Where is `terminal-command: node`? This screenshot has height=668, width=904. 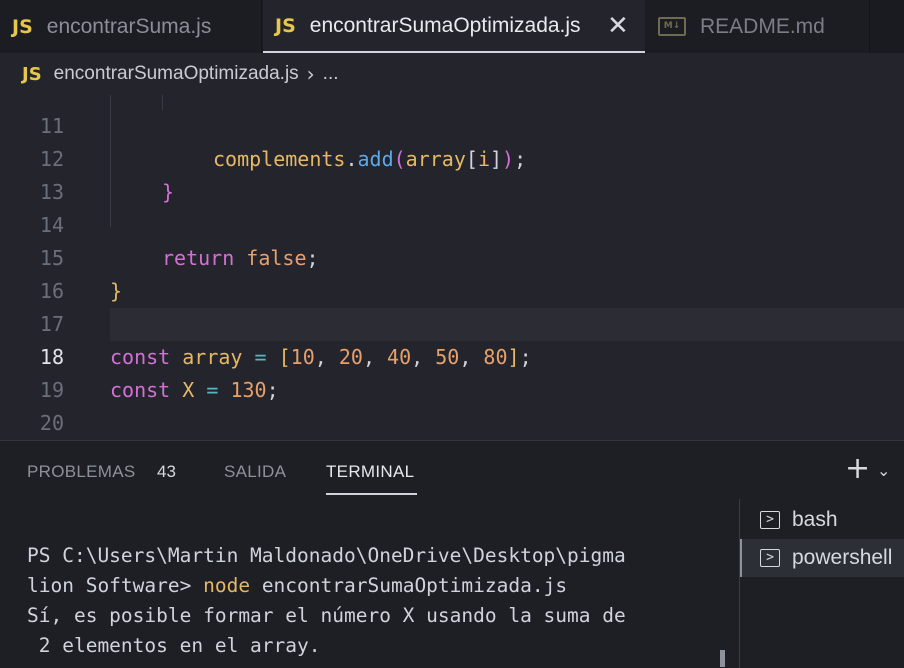
terminal-command: node is located at coordinates (227, 585).